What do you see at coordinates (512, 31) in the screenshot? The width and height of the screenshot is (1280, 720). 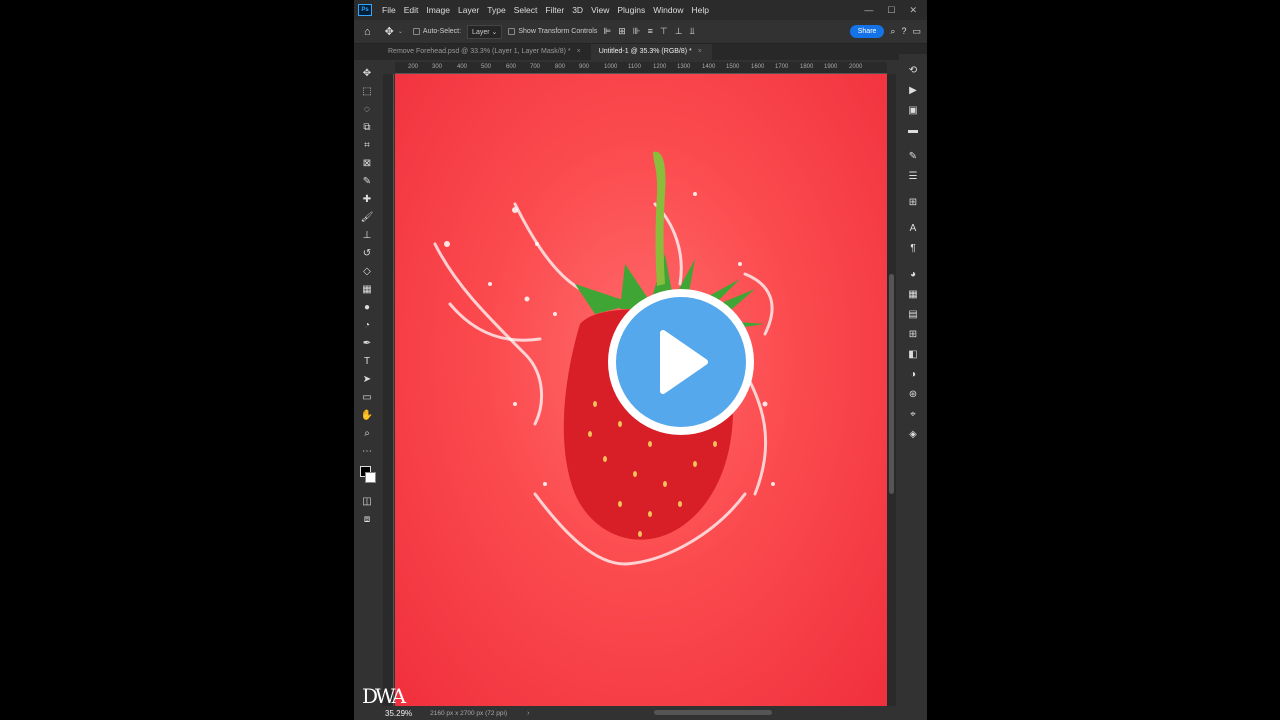 I see `show-transform-checkbox` at bounding box center [512, 31].